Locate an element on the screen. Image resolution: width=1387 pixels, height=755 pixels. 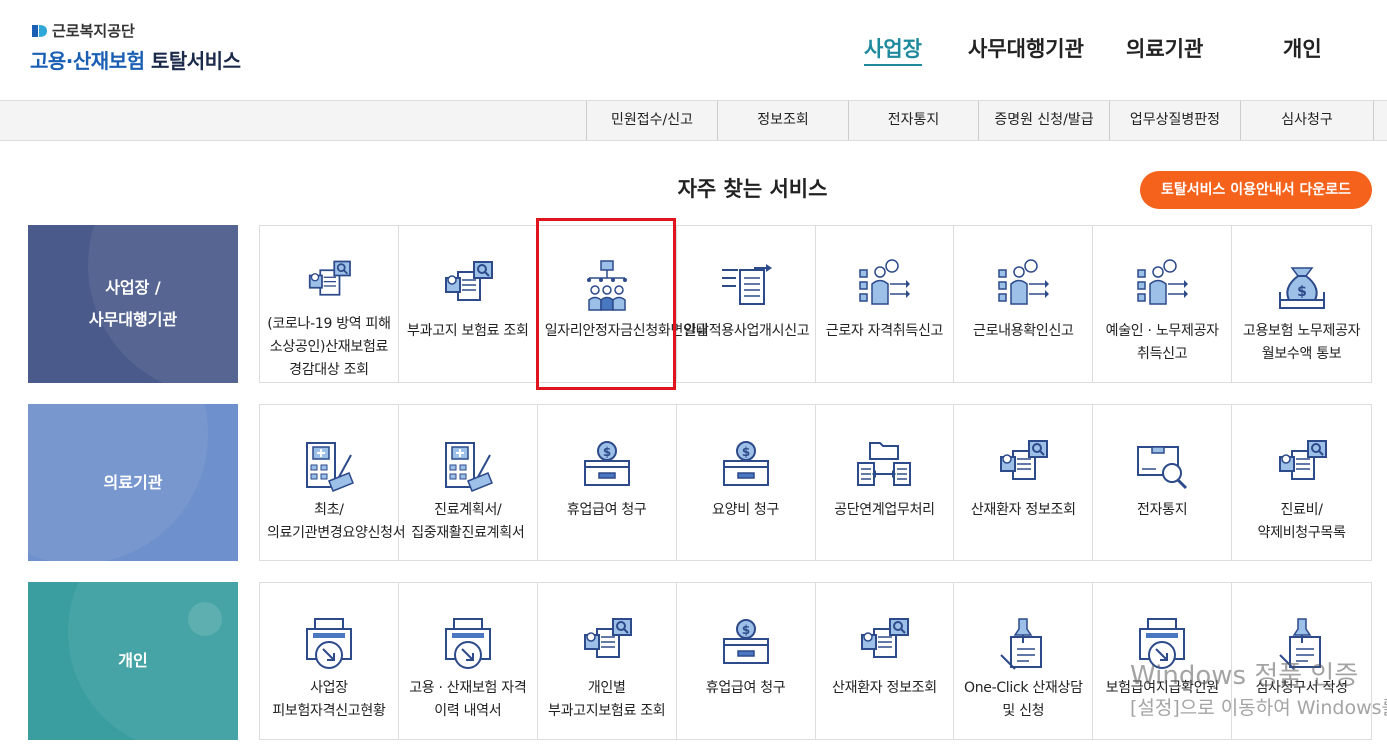
category-medical: 의료기관 is located at coordinates (133, 482).